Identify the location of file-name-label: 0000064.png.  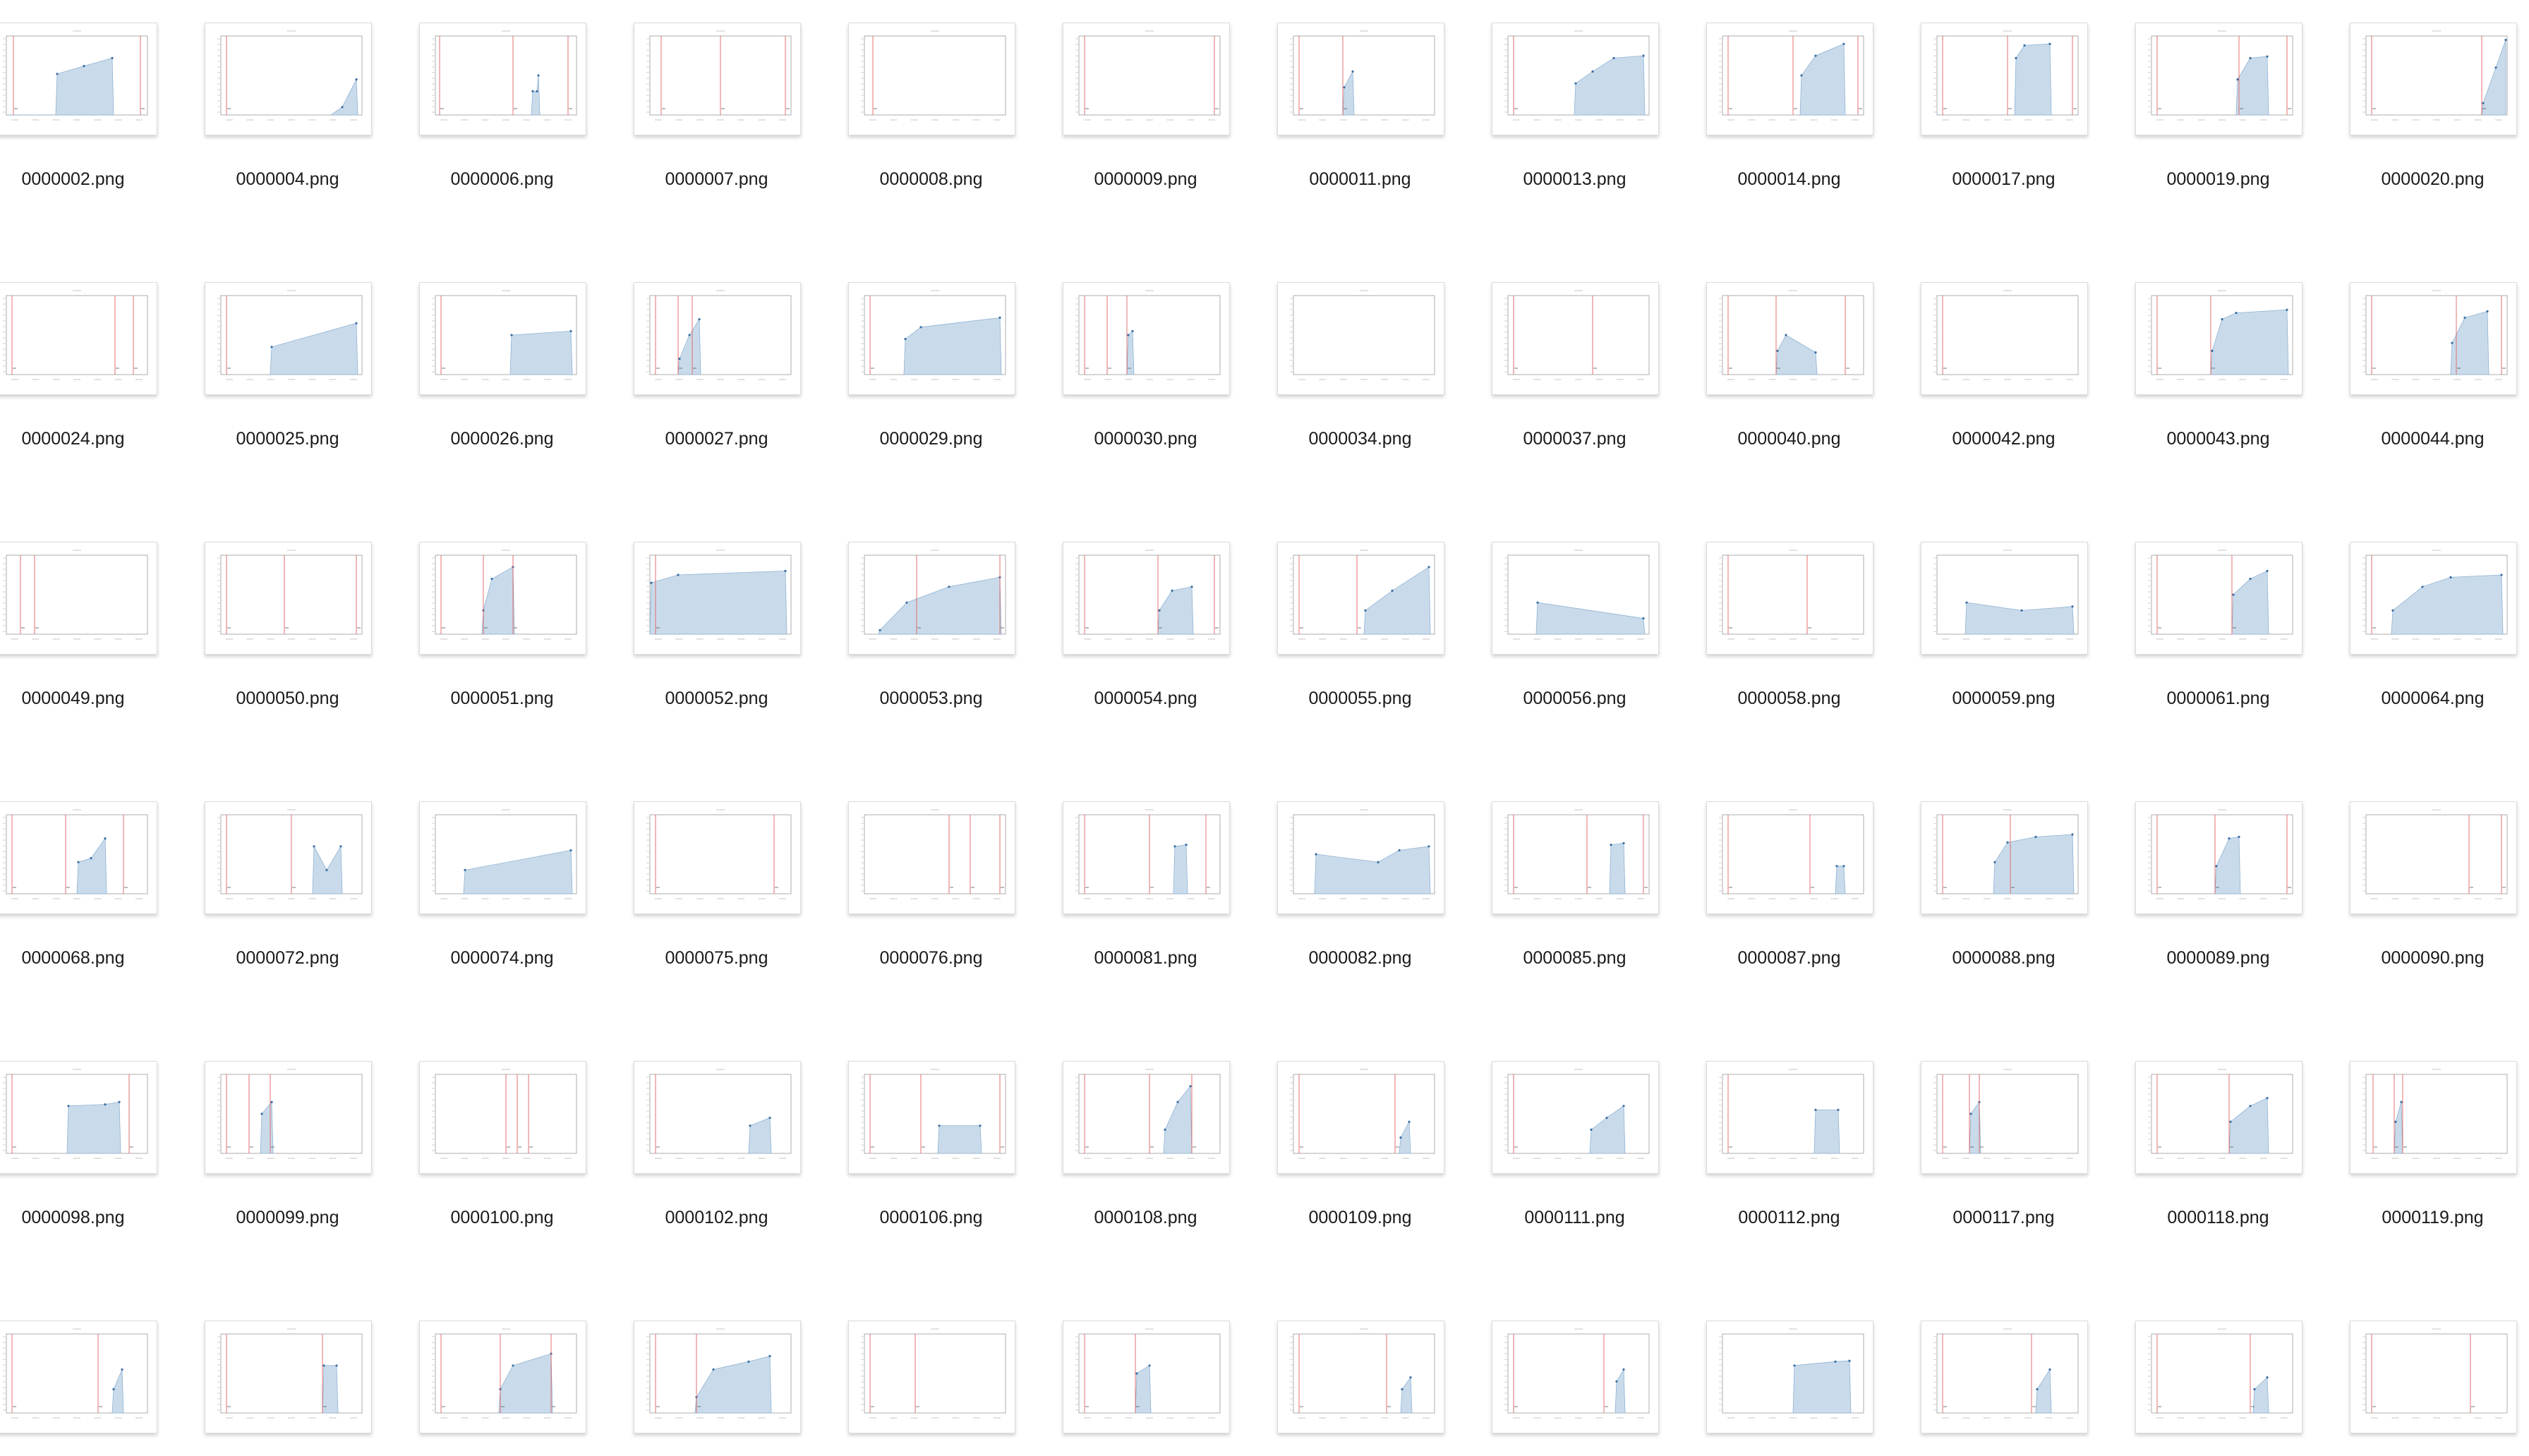
(2433, 699).